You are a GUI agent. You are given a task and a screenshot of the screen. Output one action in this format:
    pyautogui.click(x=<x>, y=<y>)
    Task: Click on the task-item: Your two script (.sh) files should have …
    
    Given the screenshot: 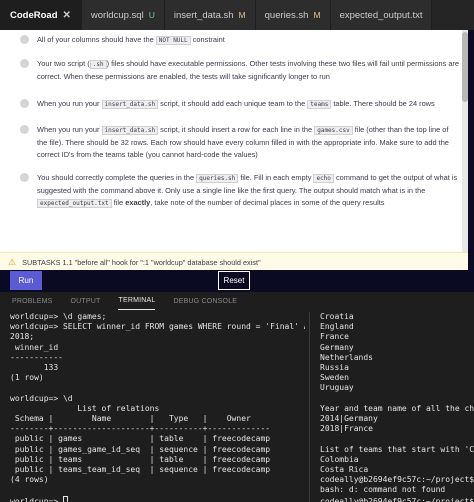 What is the action you would take?
    pyautogui.click(x=240, y=70)
    